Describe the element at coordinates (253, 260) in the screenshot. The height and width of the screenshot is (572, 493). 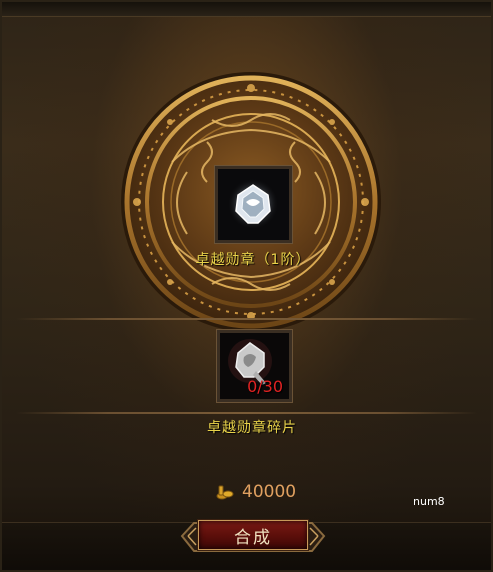
I see `result-item-name: 卓越勋章（1阶）` at that location.